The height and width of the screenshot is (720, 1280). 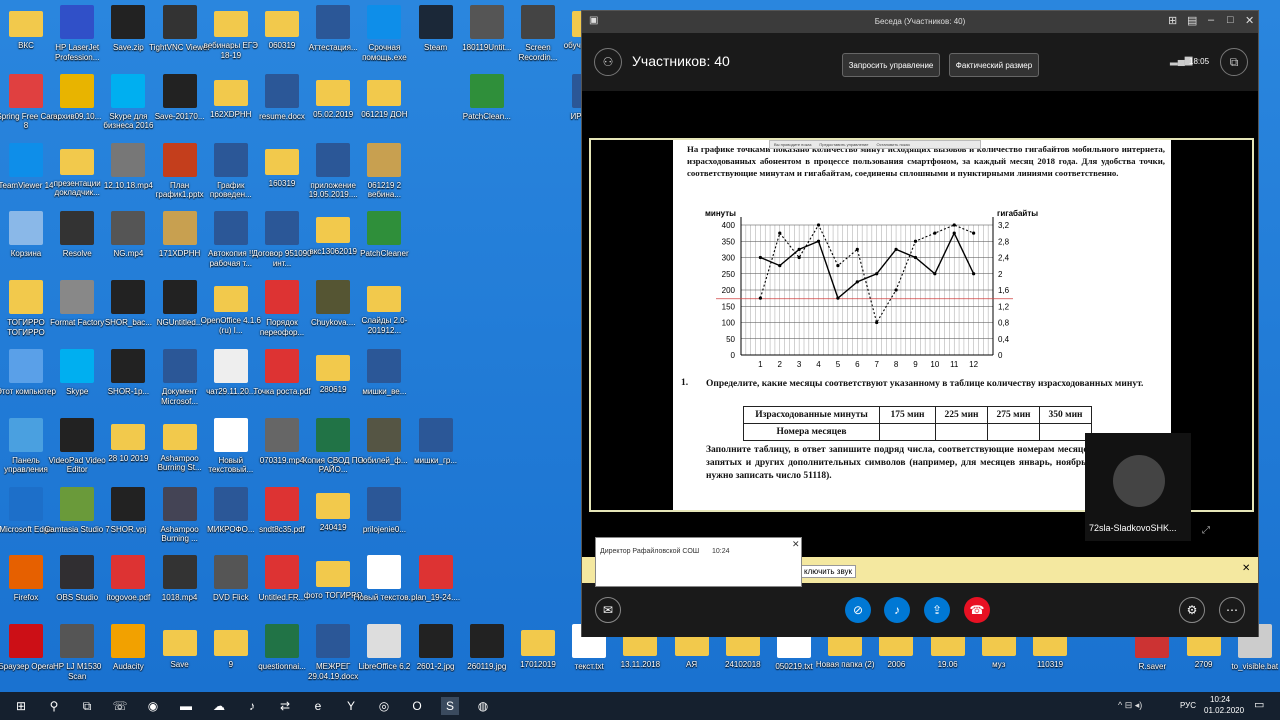 What do you see at coordinates (483, 706) in the screenshot?
I see `obs-icon: ◍` at bounding box center [483, 706].